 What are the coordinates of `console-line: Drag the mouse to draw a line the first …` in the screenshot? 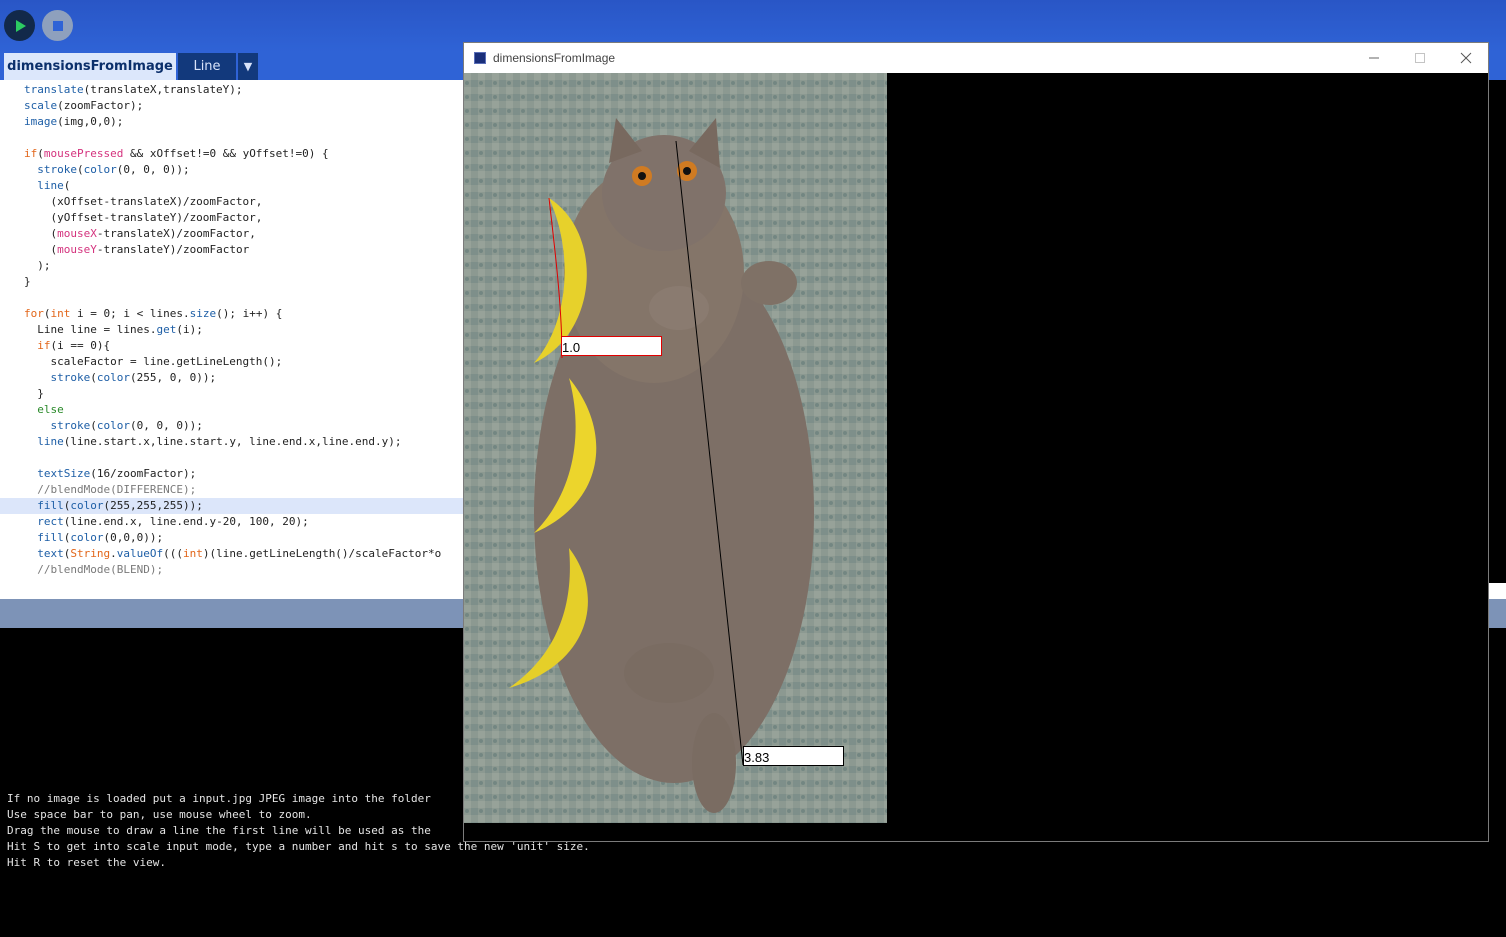 It's located at (219, 830).